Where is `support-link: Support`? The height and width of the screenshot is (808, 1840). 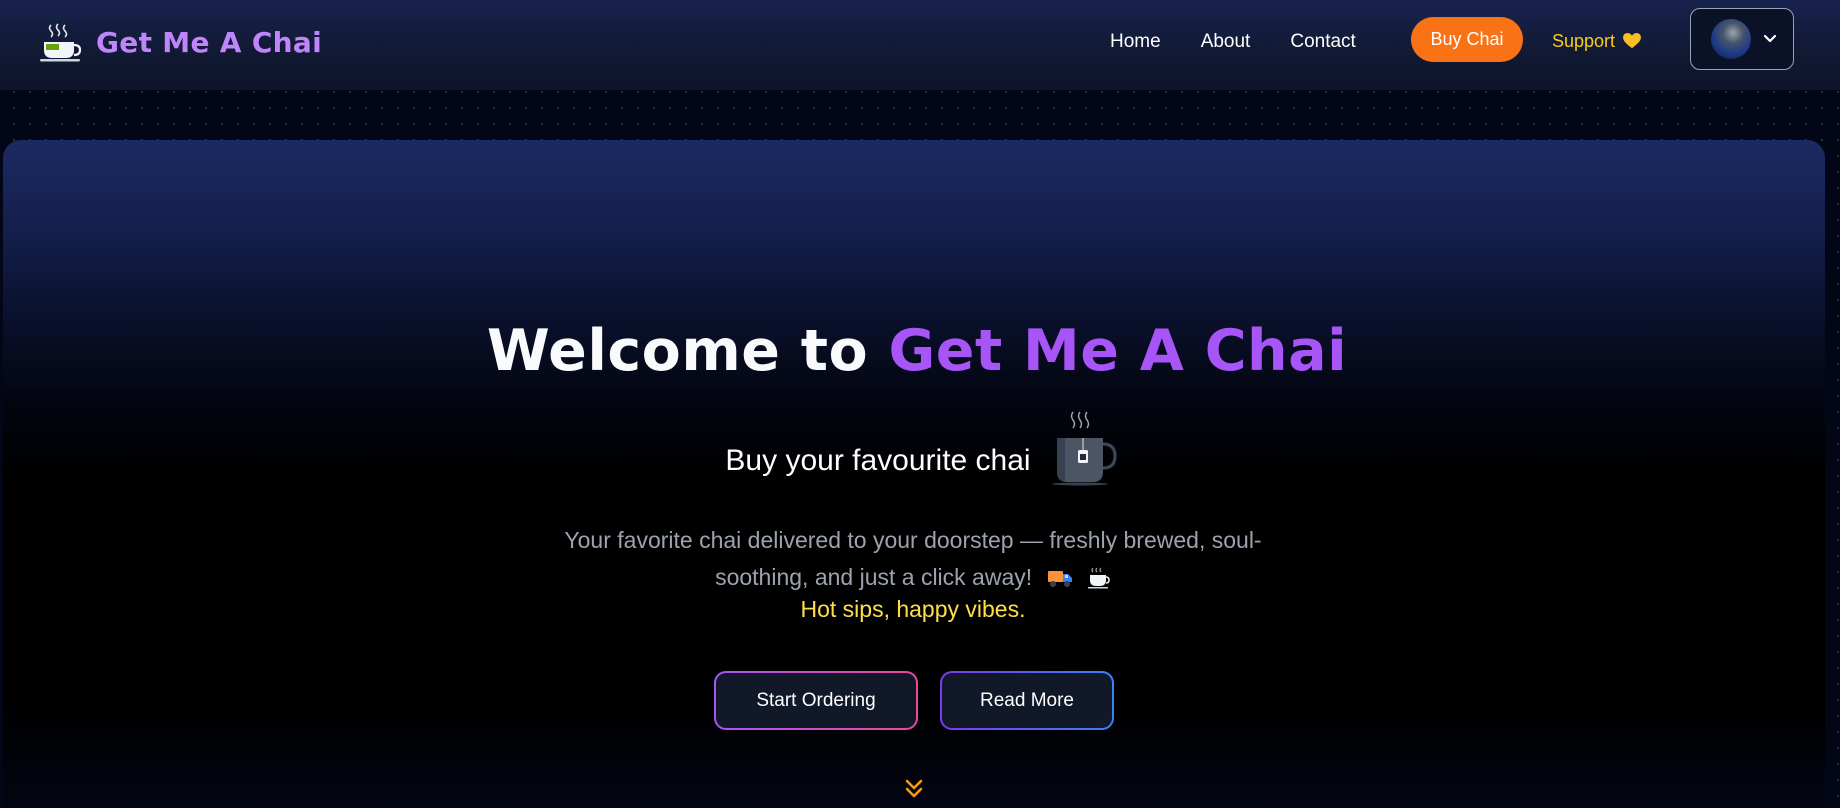 support-link: Support is located at coordinates (1596, 41).